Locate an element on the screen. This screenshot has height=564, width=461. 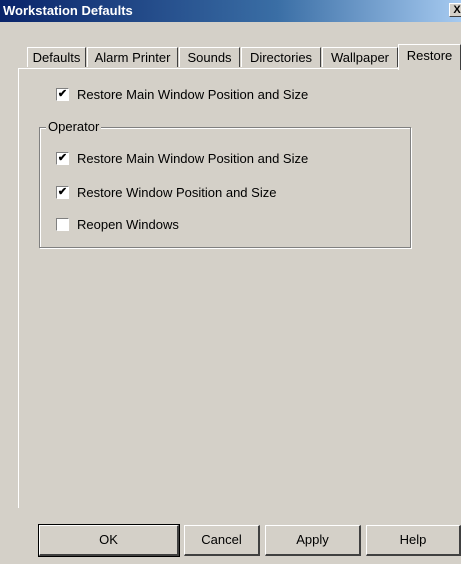
tab-label: Alarm Printer is located at coordinates (132, 57).